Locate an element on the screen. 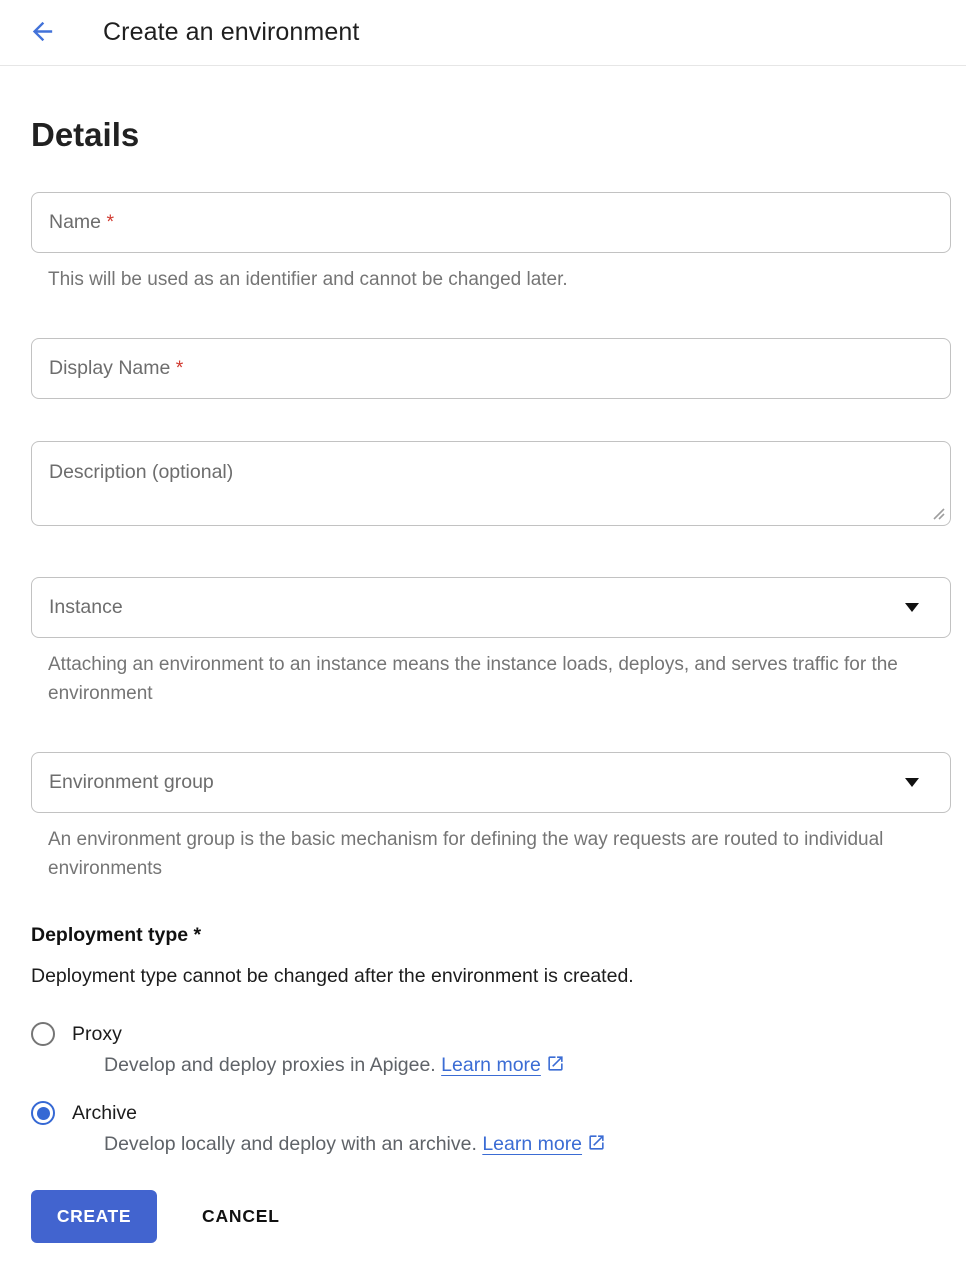  environment-group-select: Environment group is located at coordinates (491, 782).